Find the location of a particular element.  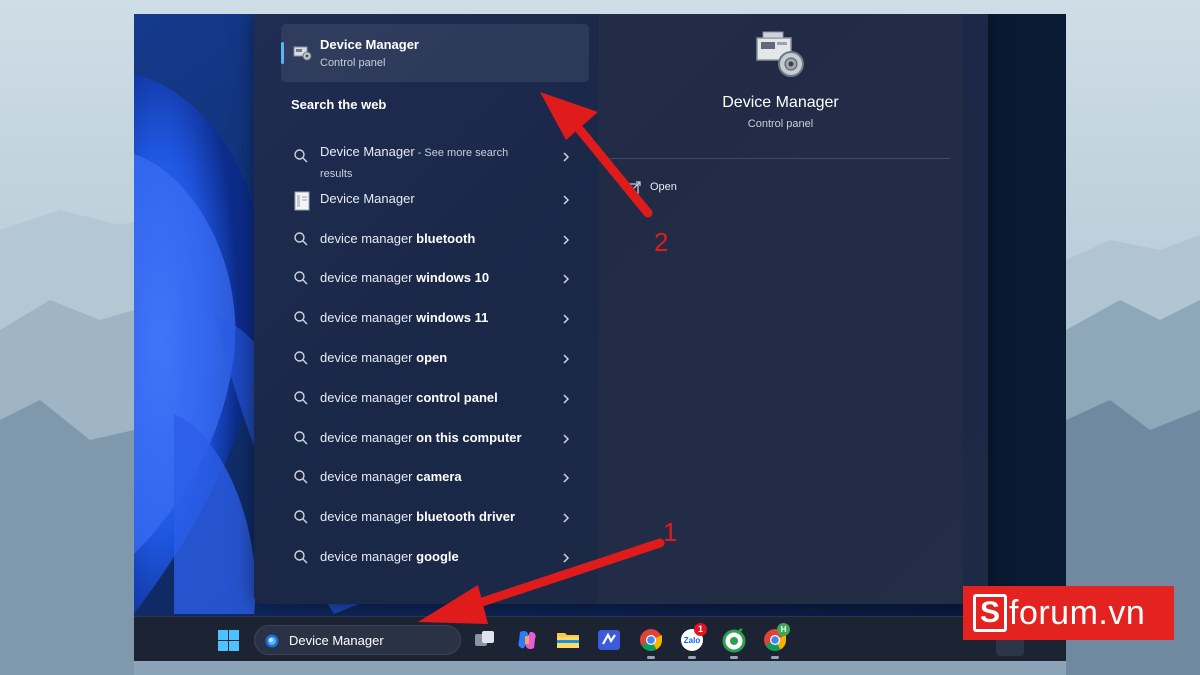

web-result-label: device manager open is located at coordinates (383, 357).